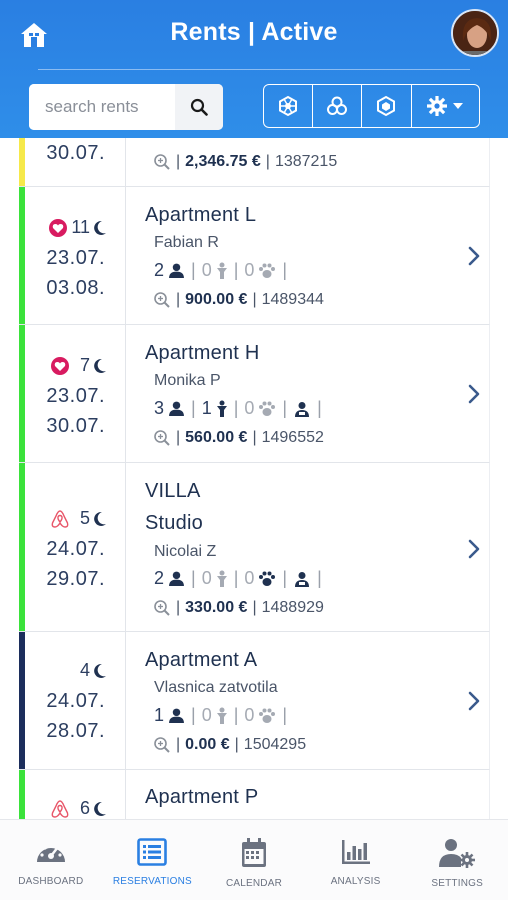 The width and height of the screenshot is (508, 900). I want to click on reservation-card: 30.07. 2 | 2,346.75 € | 1387215, so click(254, 162).